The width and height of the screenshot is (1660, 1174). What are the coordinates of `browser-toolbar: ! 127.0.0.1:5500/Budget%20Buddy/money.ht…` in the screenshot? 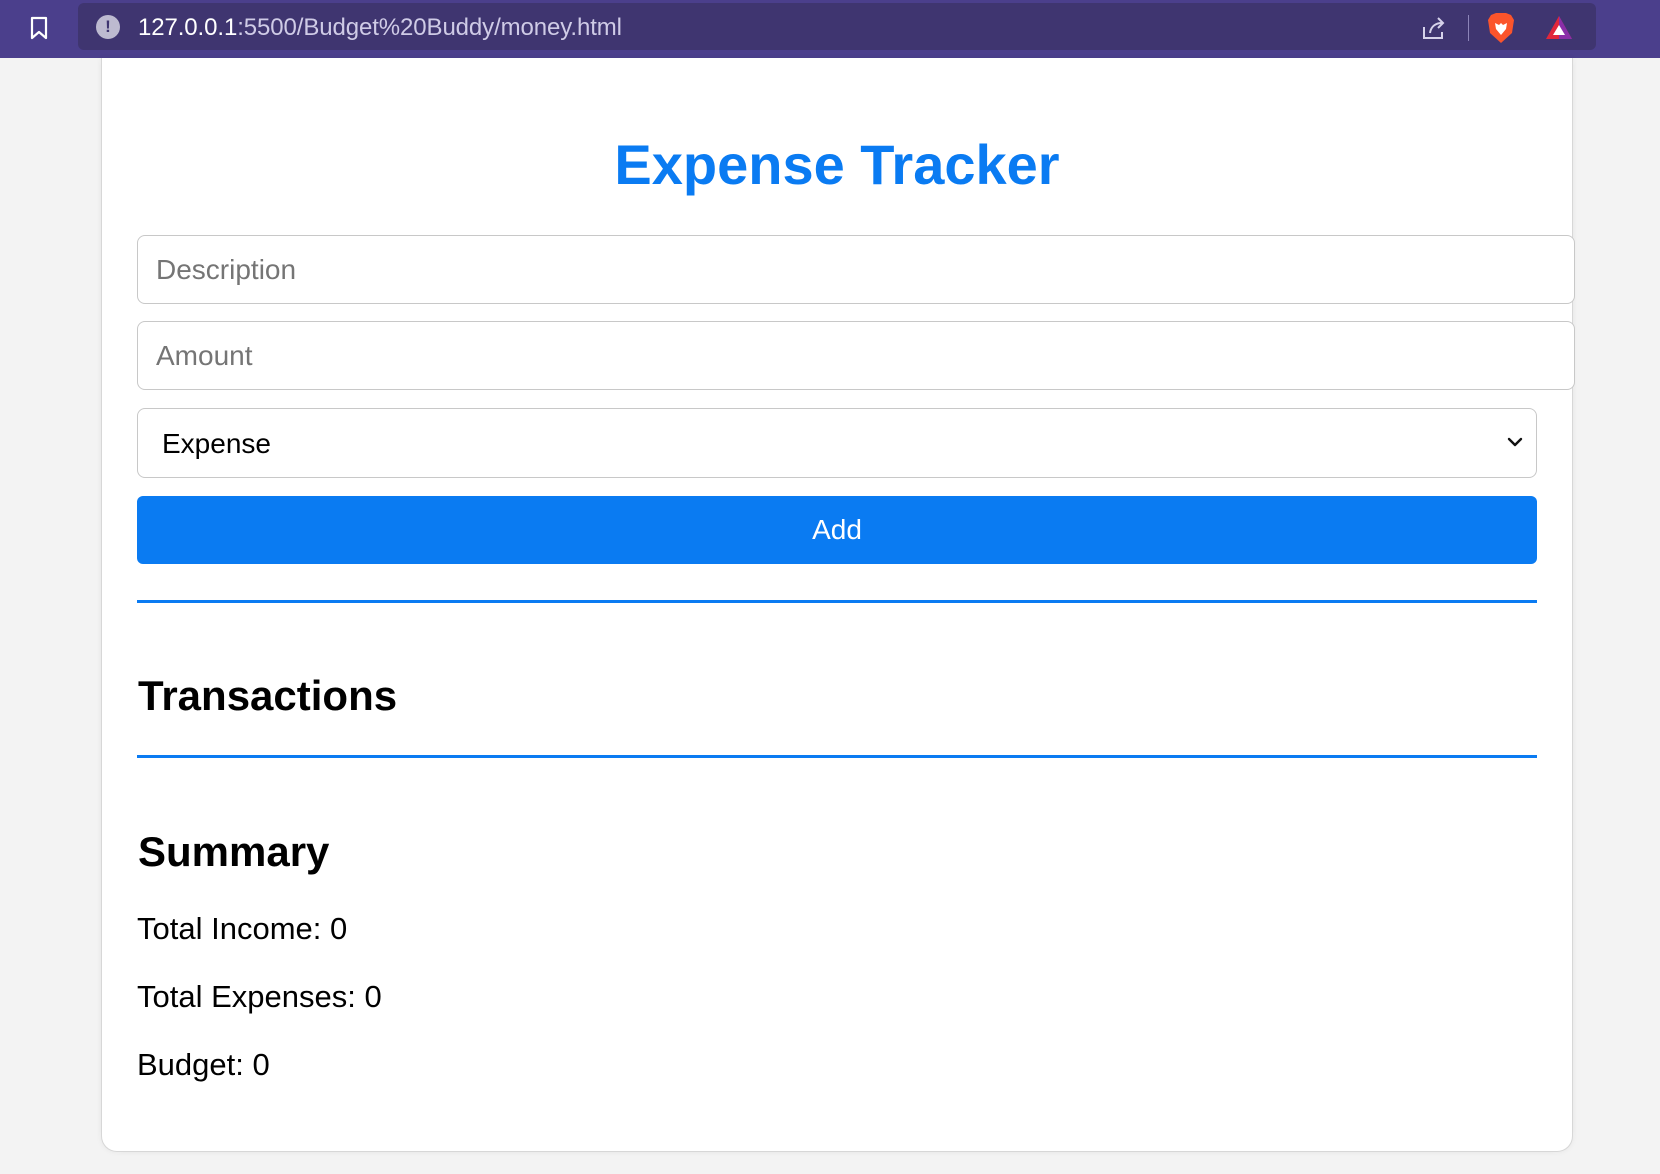 It's located at (830, 29).